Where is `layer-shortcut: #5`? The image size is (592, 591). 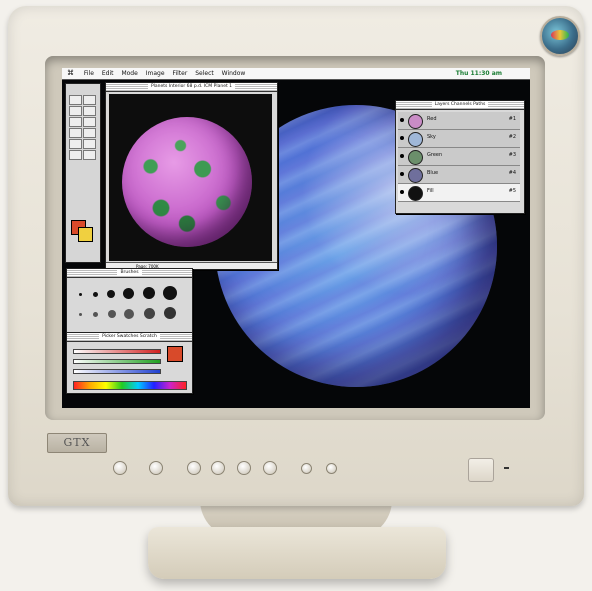
layer-shortcut: #5 is located at coordinates (512, 191).